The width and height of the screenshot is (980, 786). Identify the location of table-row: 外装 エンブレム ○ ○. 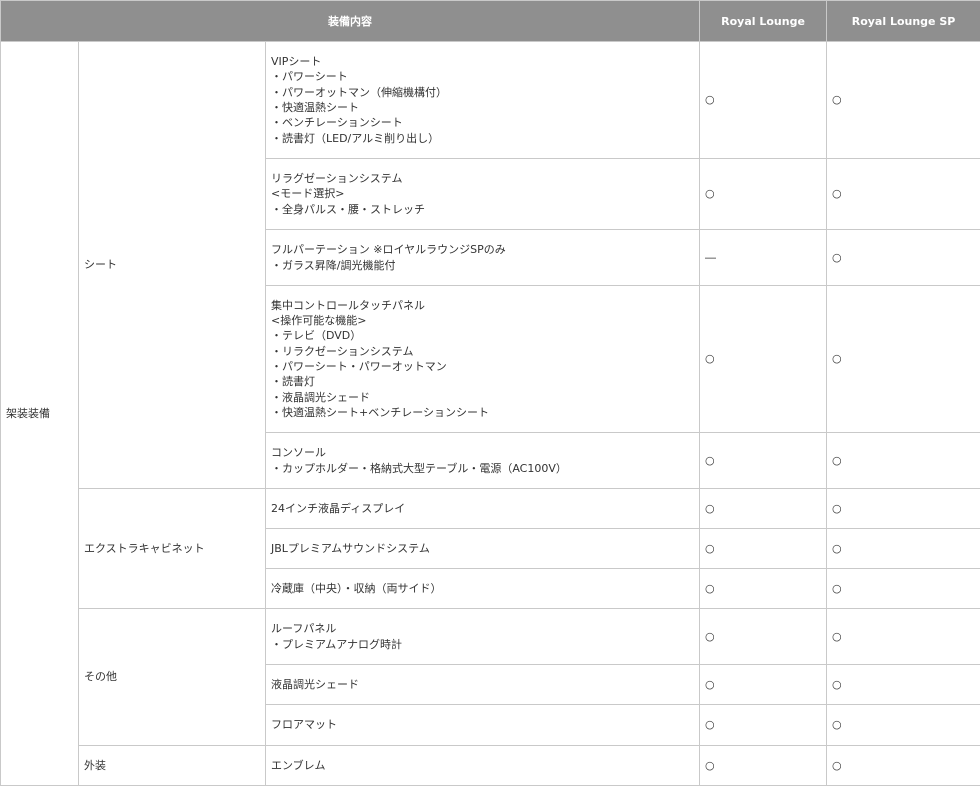
(490, 766).